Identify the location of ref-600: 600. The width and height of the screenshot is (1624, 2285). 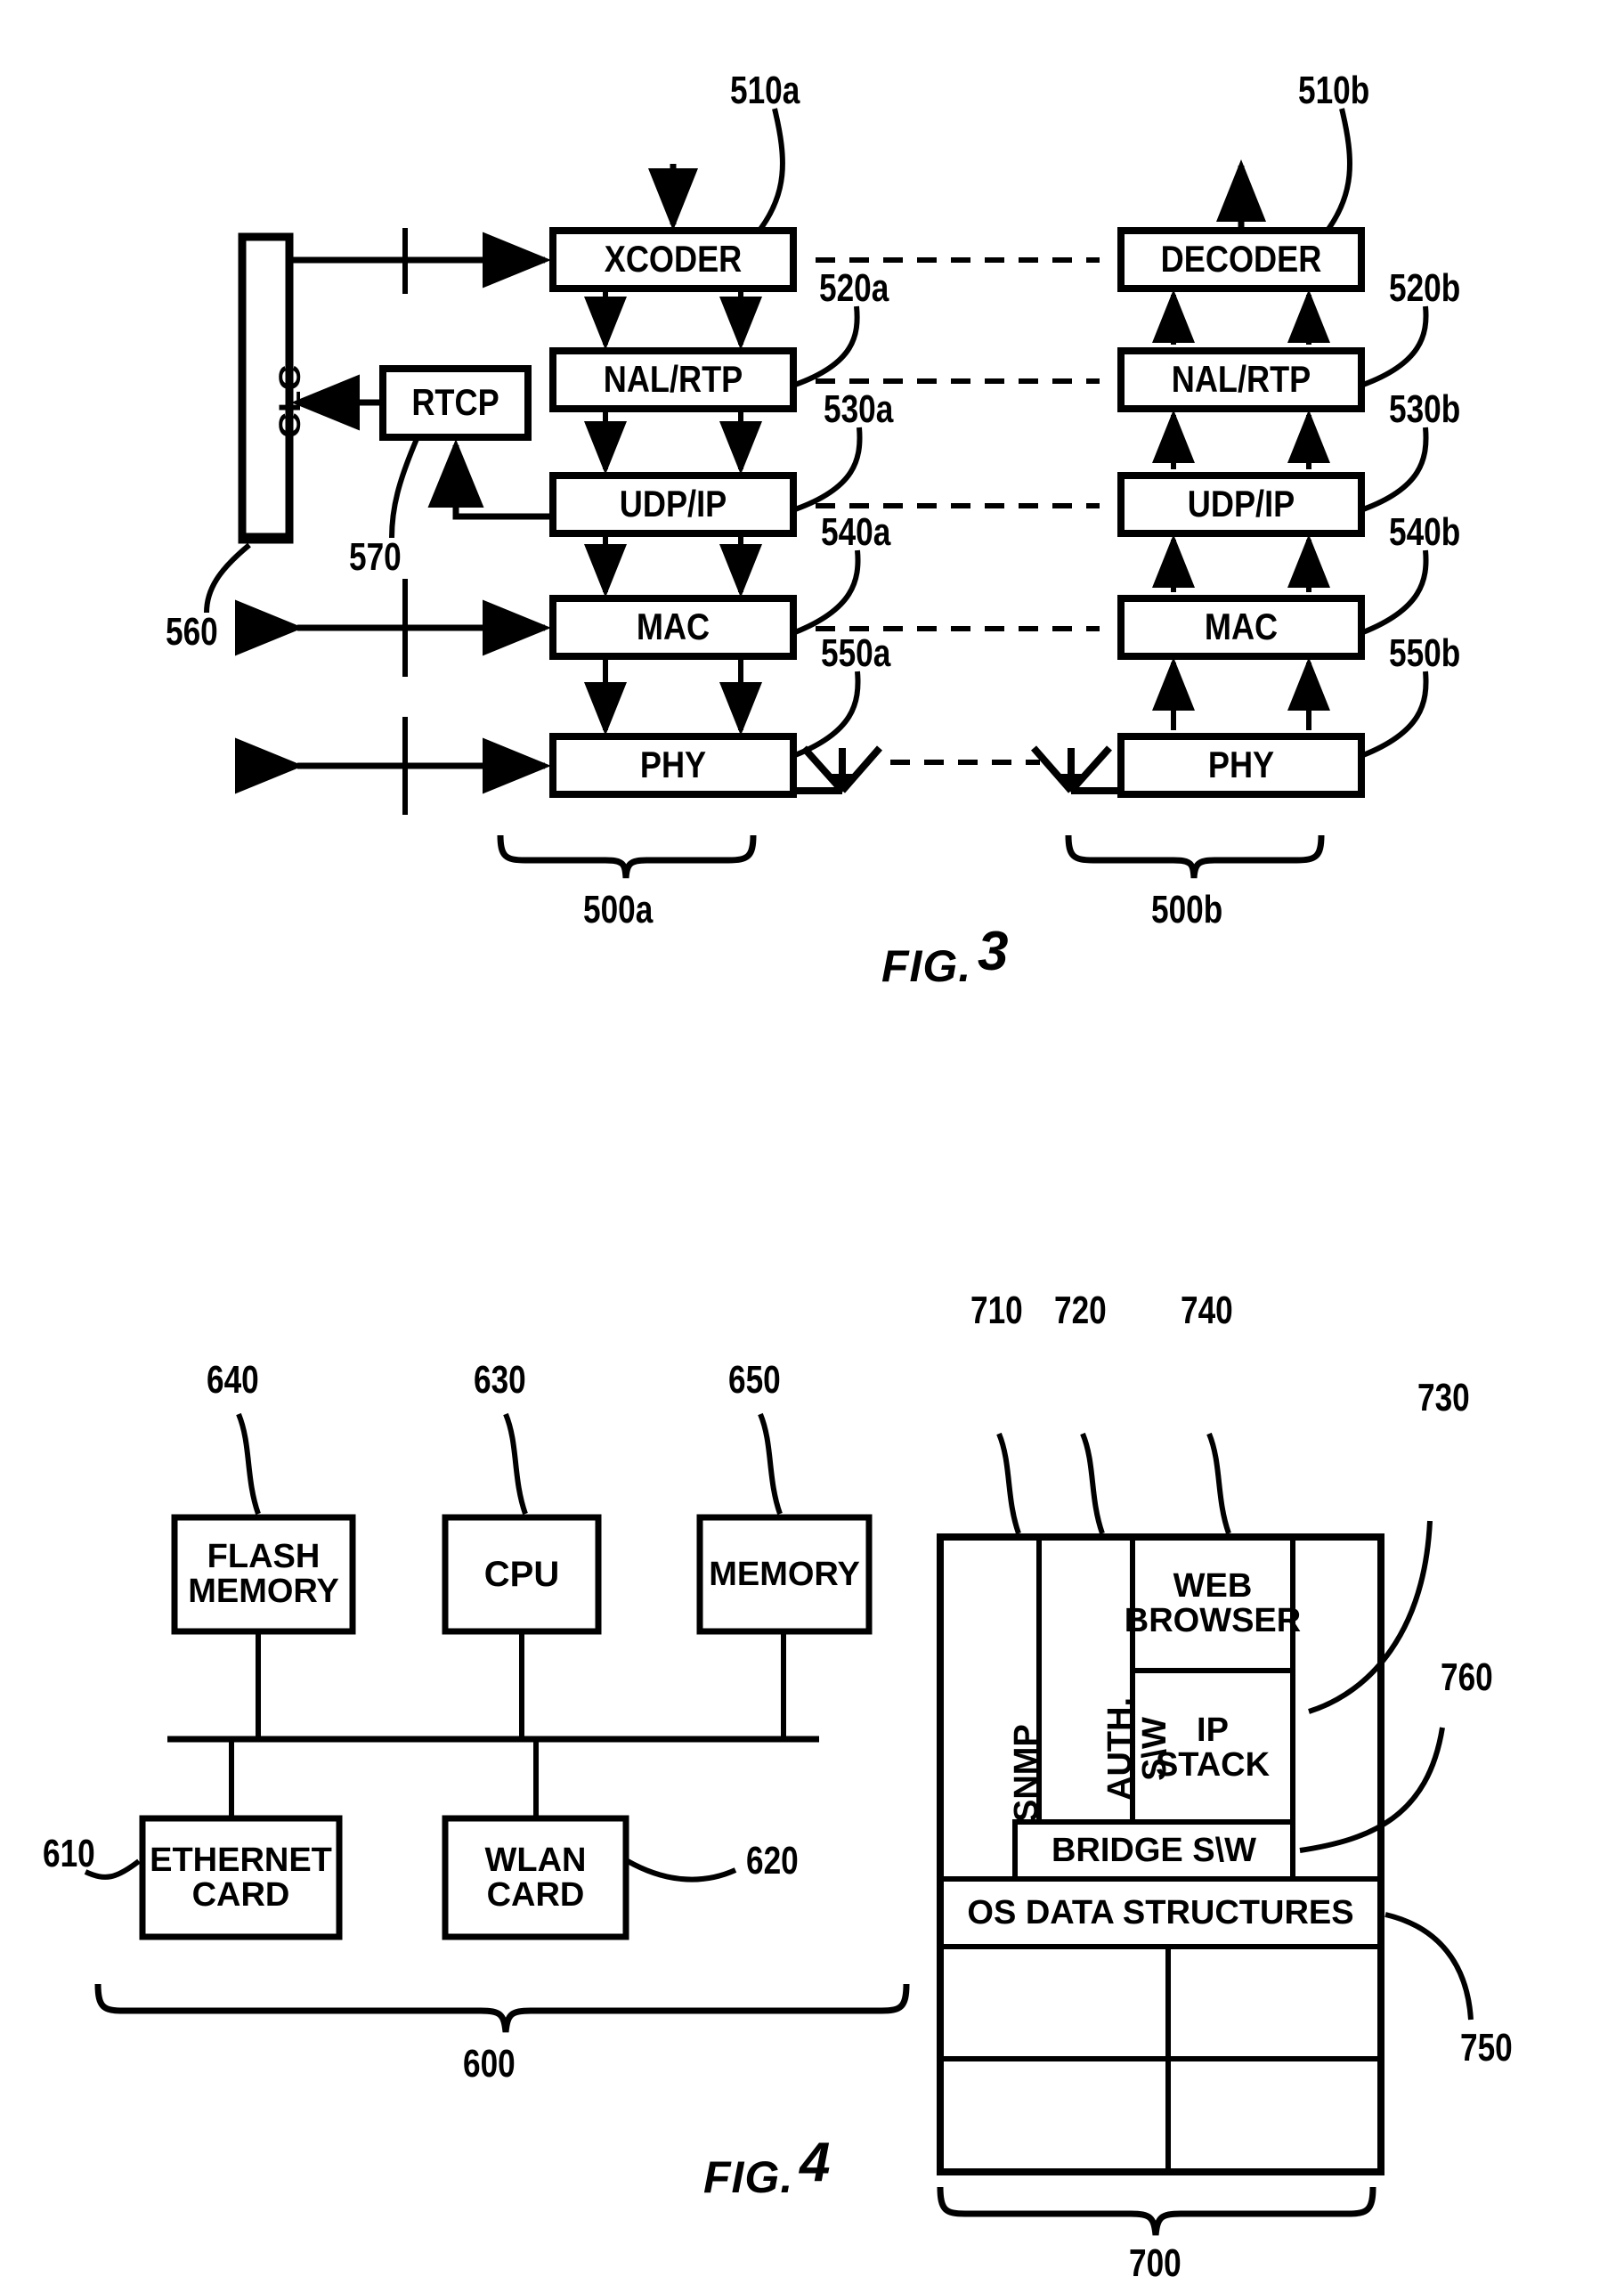
(489, 2064).